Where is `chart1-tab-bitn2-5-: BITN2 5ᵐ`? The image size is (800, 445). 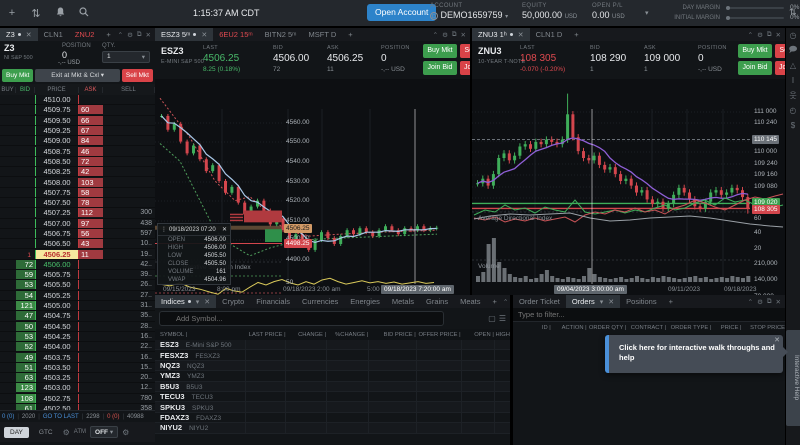 chart1-tab-bitn2-5-: BITN2 5ᵐ is located at coordinates (281, 34).